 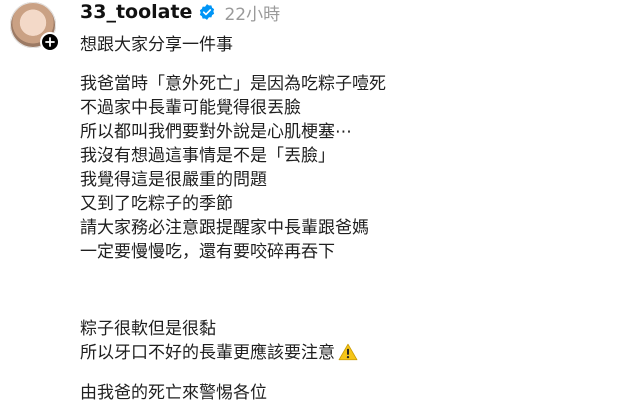 I want to click on username-link: 33_toolate, so click(x=136, y=12).